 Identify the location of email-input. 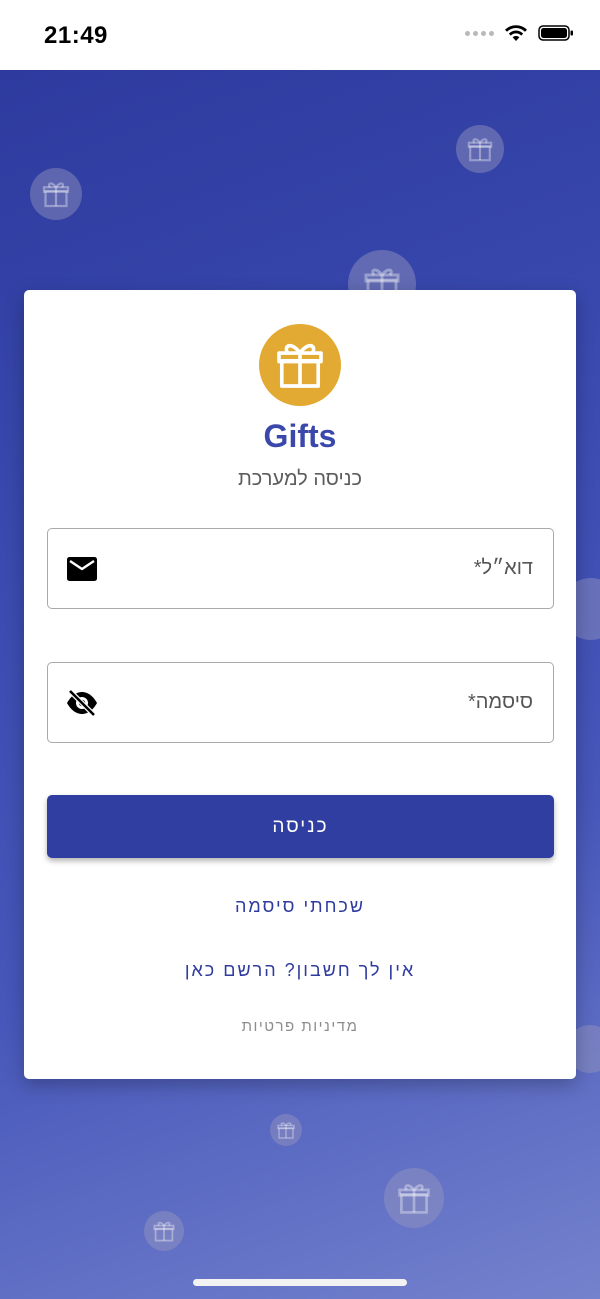
(325, 568).